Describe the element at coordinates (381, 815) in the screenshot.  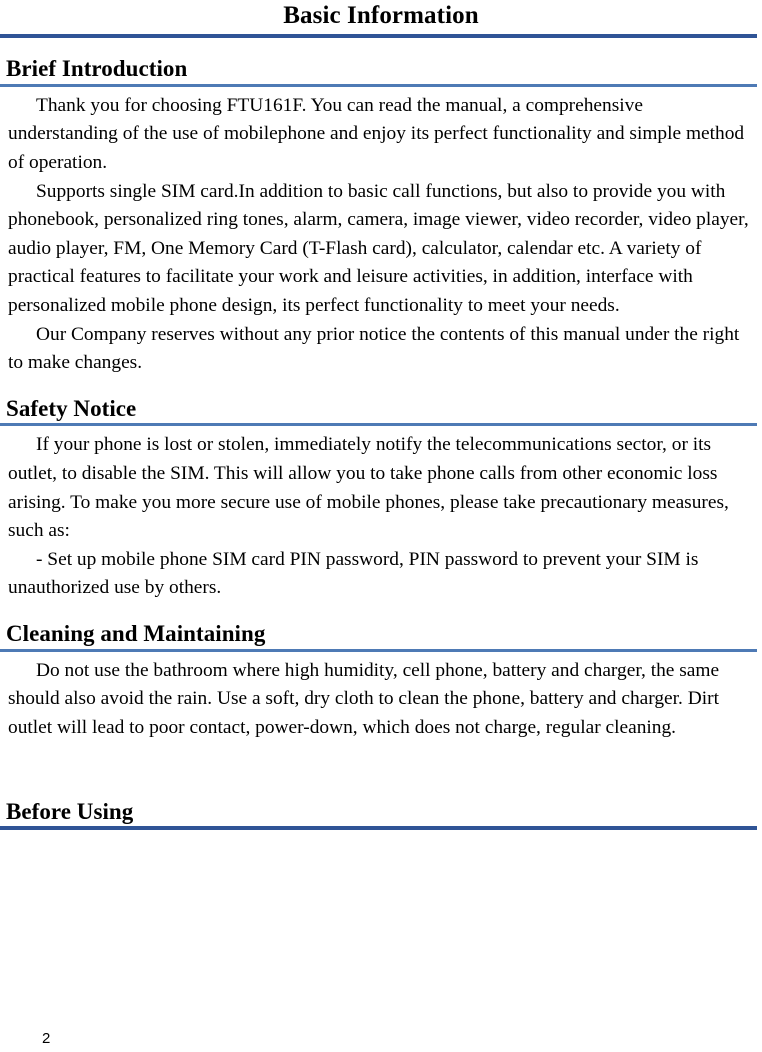
I see `section-before-using: Before Using` at that location.